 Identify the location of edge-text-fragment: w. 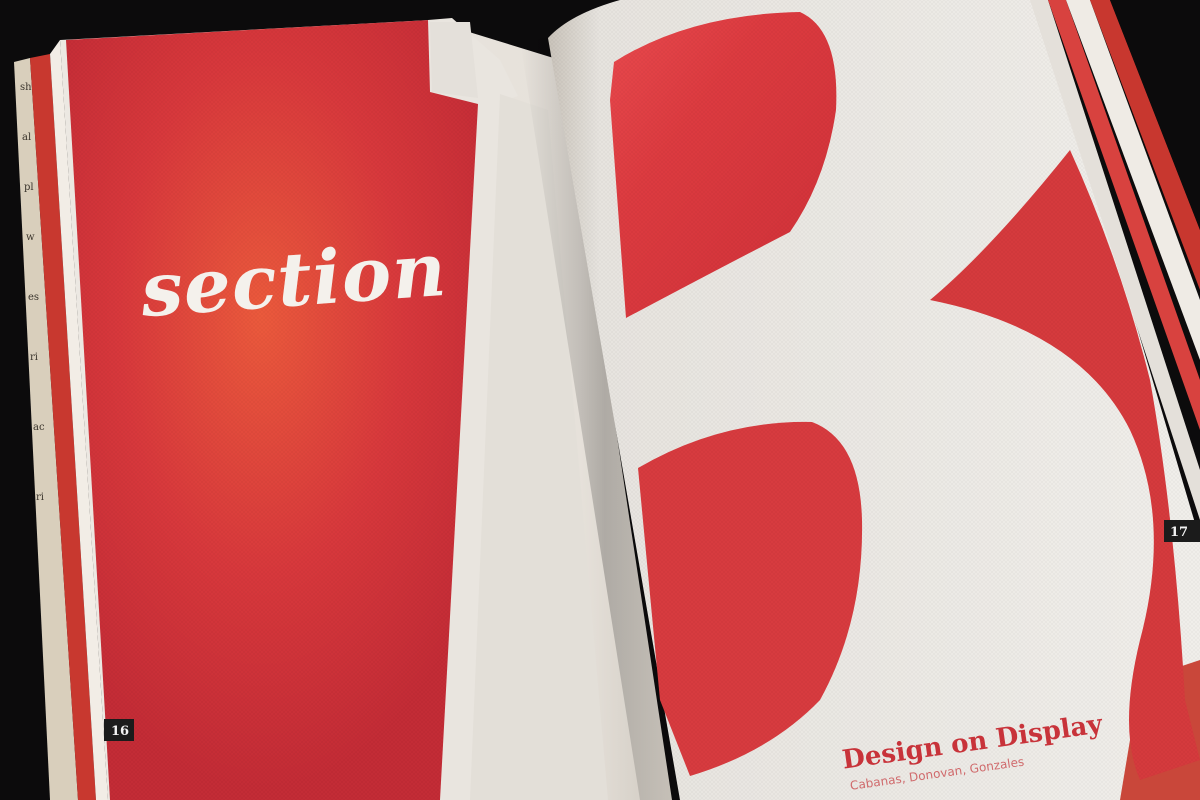
(30, 237).